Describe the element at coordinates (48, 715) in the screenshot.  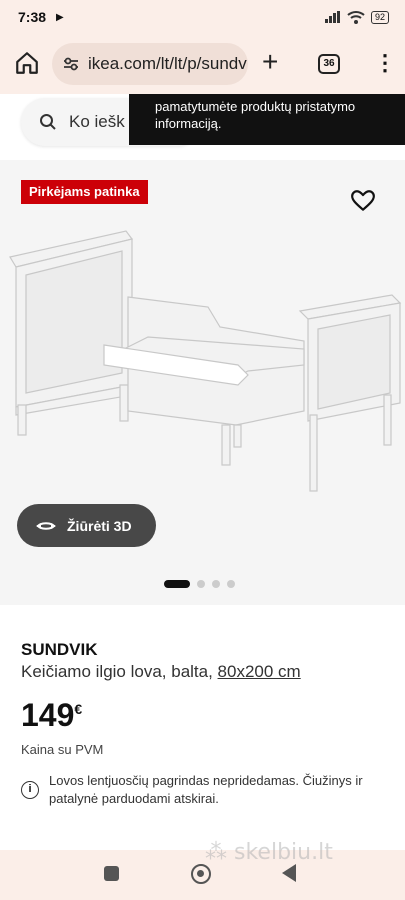
I see `price-value: 149` at that location.